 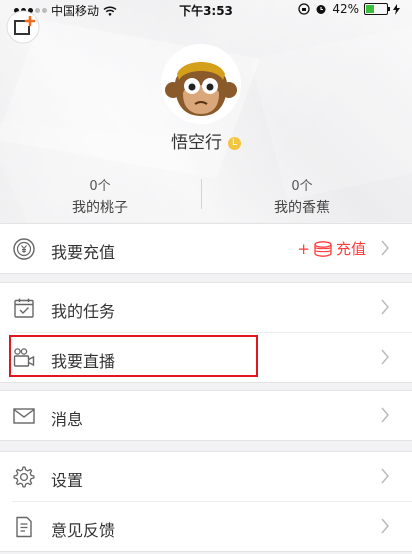 What do you see at coordinates (67, 480) in the screenshot?
I see `settings-label: 设置` at bounding box center [67, 480].